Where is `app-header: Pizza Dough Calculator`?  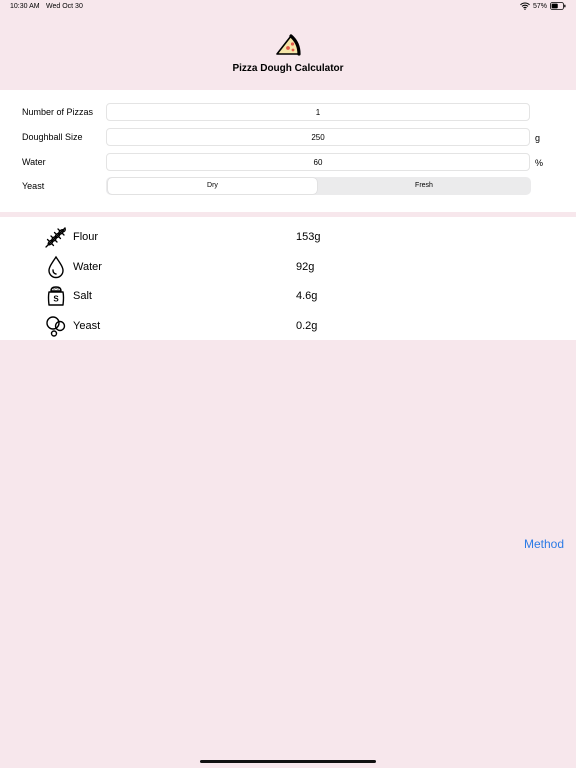
app-header: Pizza Dough Calculator is located at coordinates (288, 52).